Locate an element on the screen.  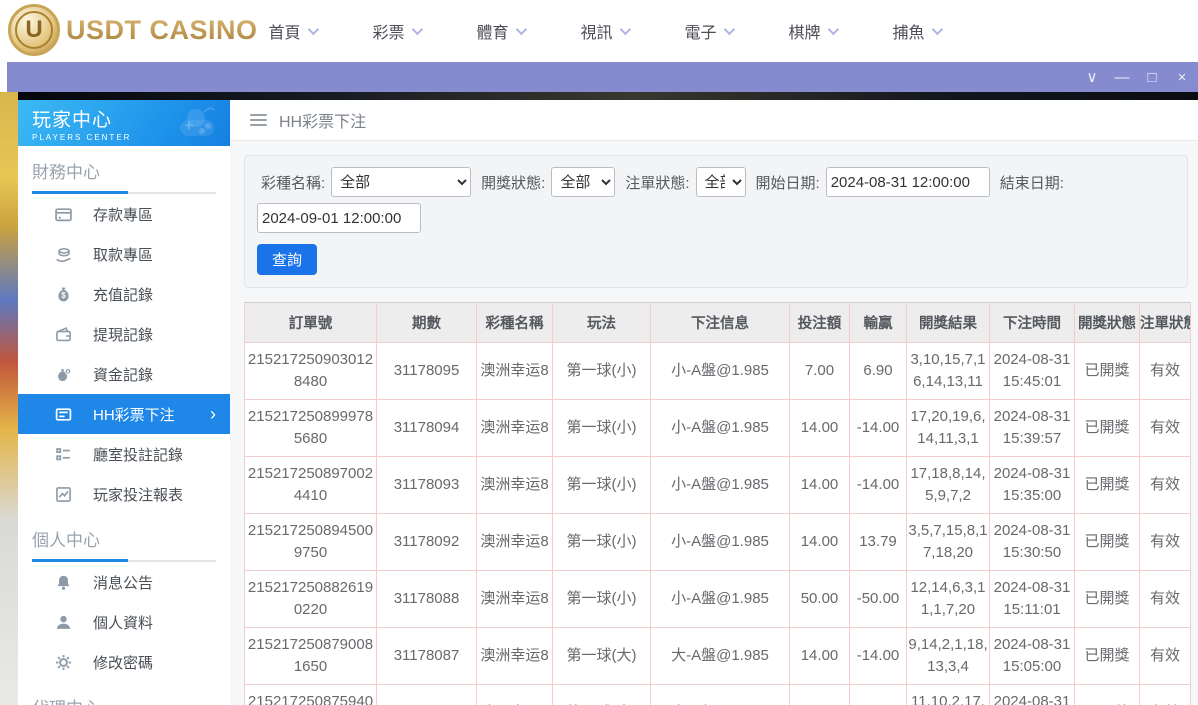
table-cell: 31178087 is located at coordinates (426, 656).